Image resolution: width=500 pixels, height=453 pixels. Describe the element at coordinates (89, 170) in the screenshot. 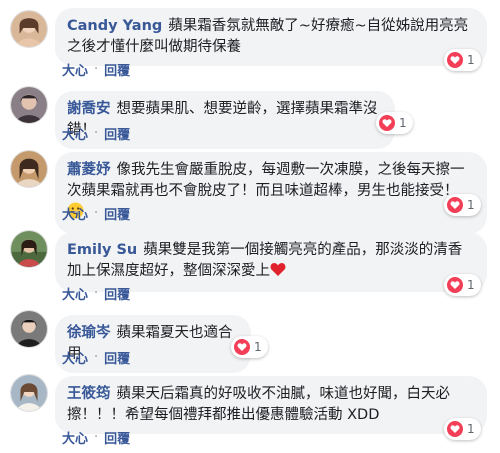

I see `commenter-name: 蕭菱妤` at that location.